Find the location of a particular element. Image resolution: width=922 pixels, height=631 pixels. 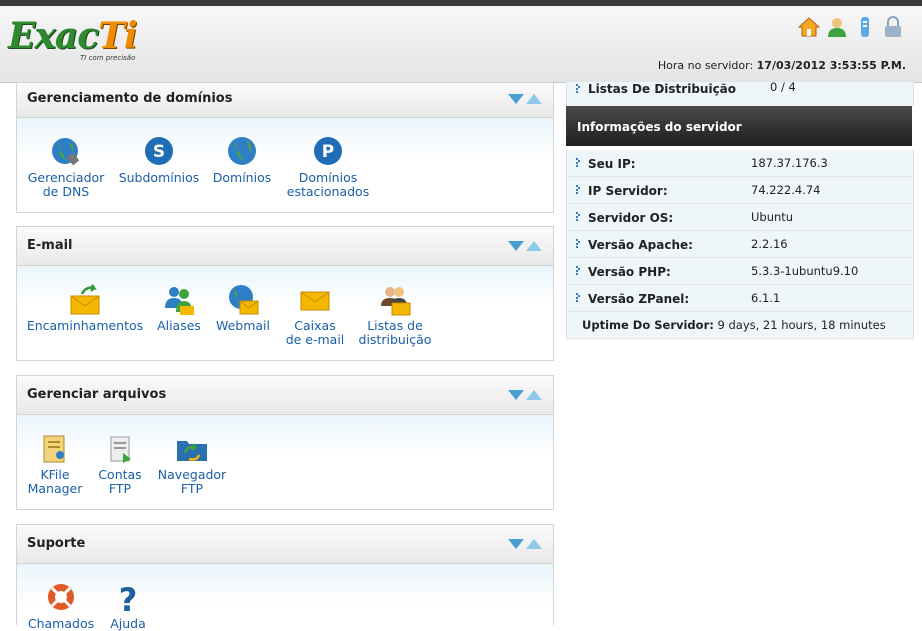

file-manager-item: KFile Manager is located at coordinates (55, 464).